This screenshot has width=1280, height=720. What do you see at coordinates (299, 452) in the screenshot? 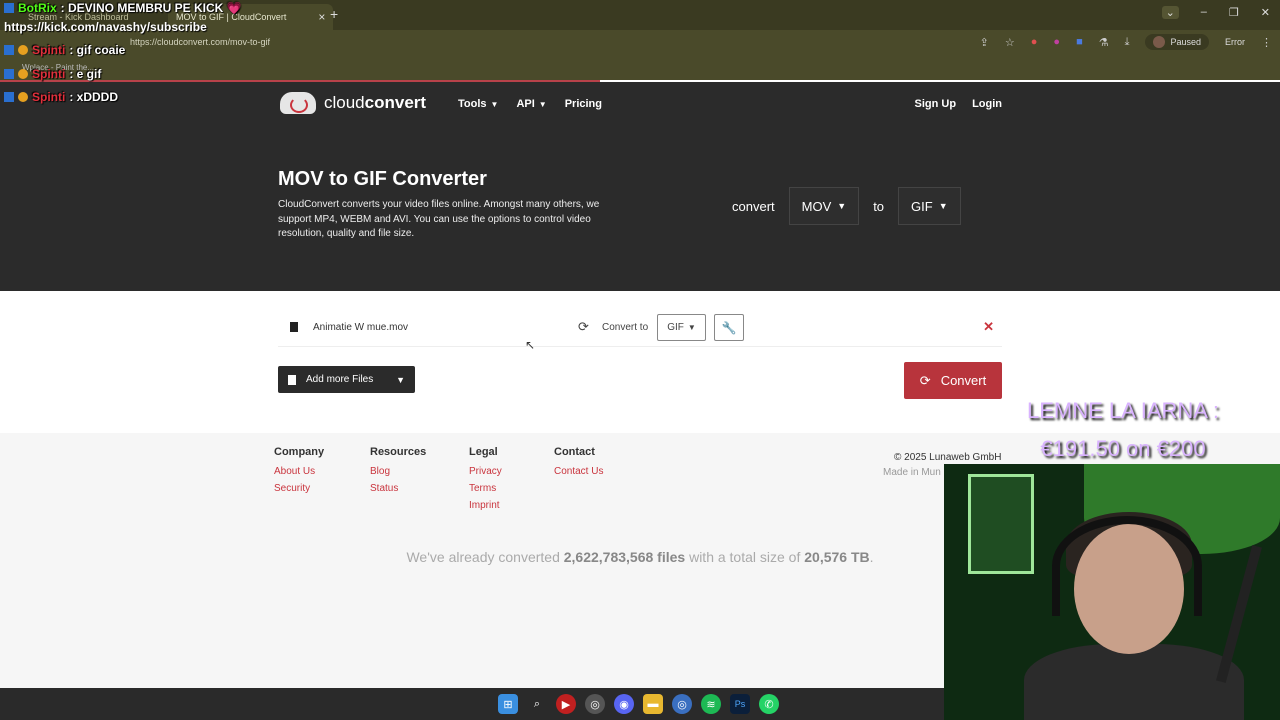
I see `footer-heading: Company` at bounding box center [299, 452].